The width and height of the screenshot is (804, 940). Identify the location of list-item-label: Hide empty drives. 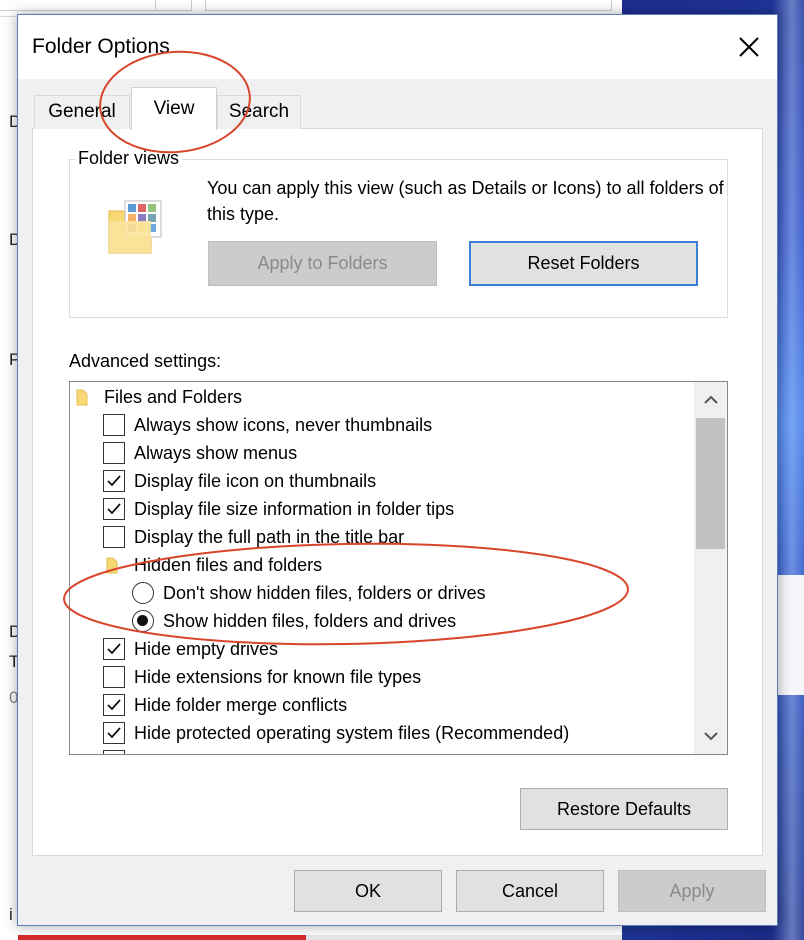
(206, 649).